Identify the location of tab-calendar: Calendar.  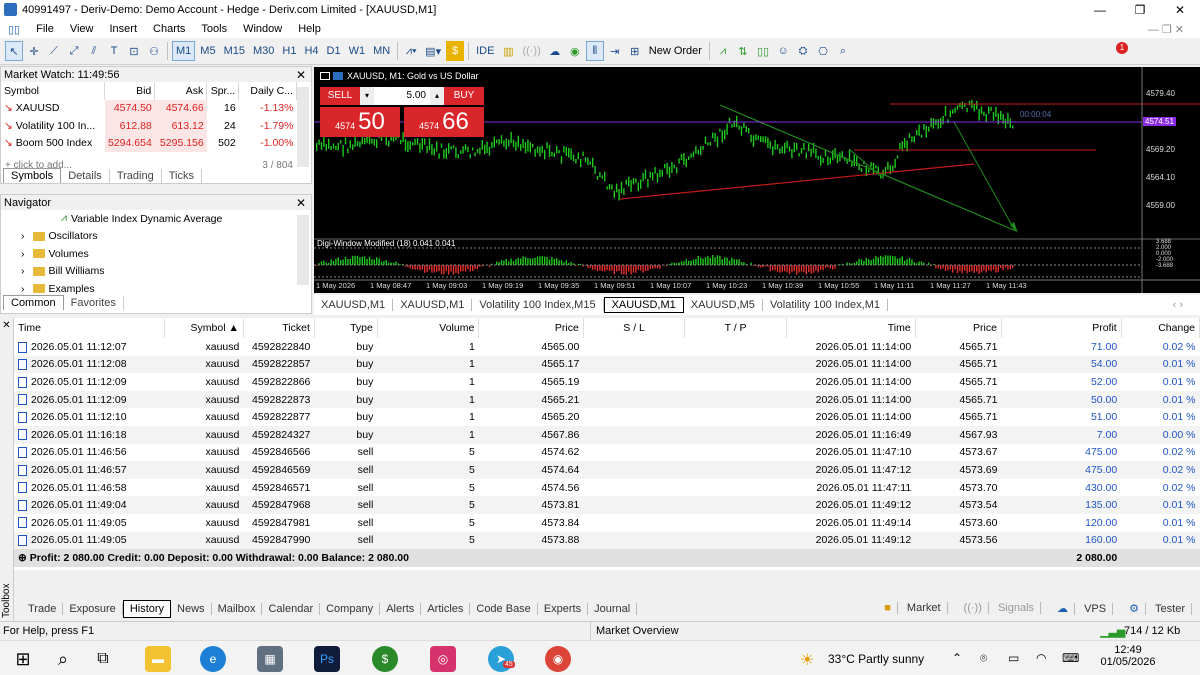
(291, 609).